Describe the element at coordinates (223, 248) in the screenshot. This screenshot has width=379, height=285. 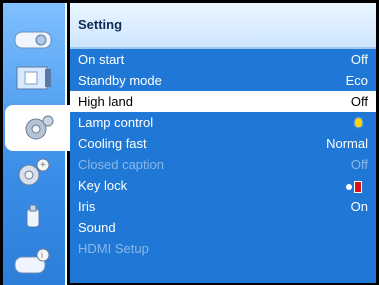
I see `menu-item: HDMI Setup` at that location.